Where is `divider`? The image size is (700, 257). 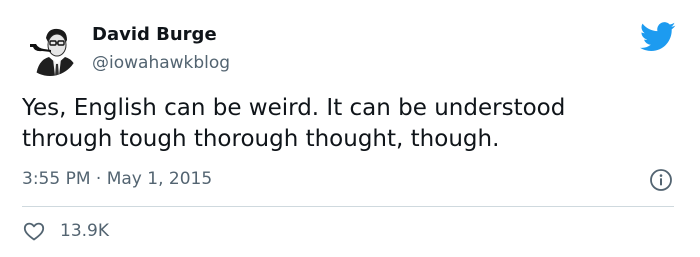 divider is located at coordinates (348, 206).